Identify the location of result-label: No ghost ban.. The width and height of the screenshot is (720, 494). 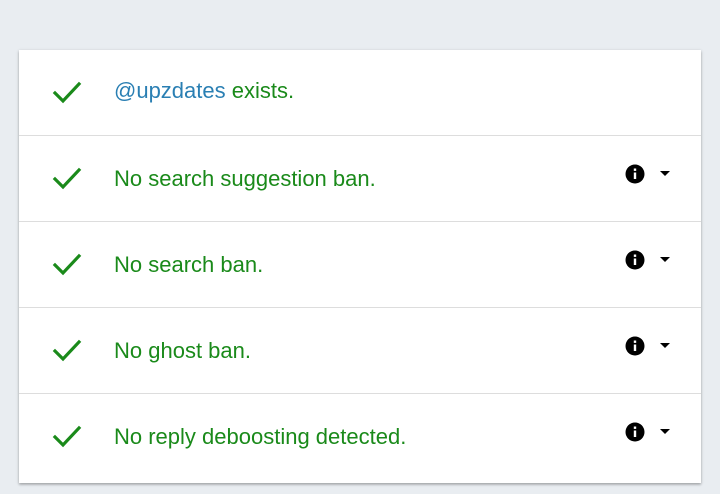
(182, 350).